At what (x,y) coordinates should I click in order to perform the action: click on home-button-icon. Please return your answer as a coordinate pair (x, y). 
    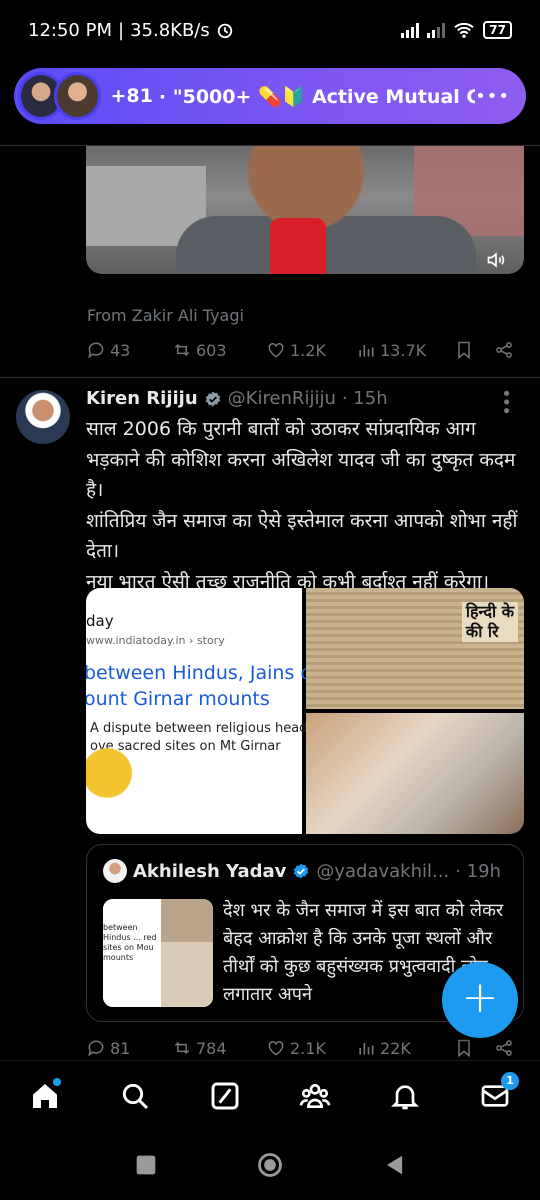
    Looking at the image, I should click on (270, 1165).